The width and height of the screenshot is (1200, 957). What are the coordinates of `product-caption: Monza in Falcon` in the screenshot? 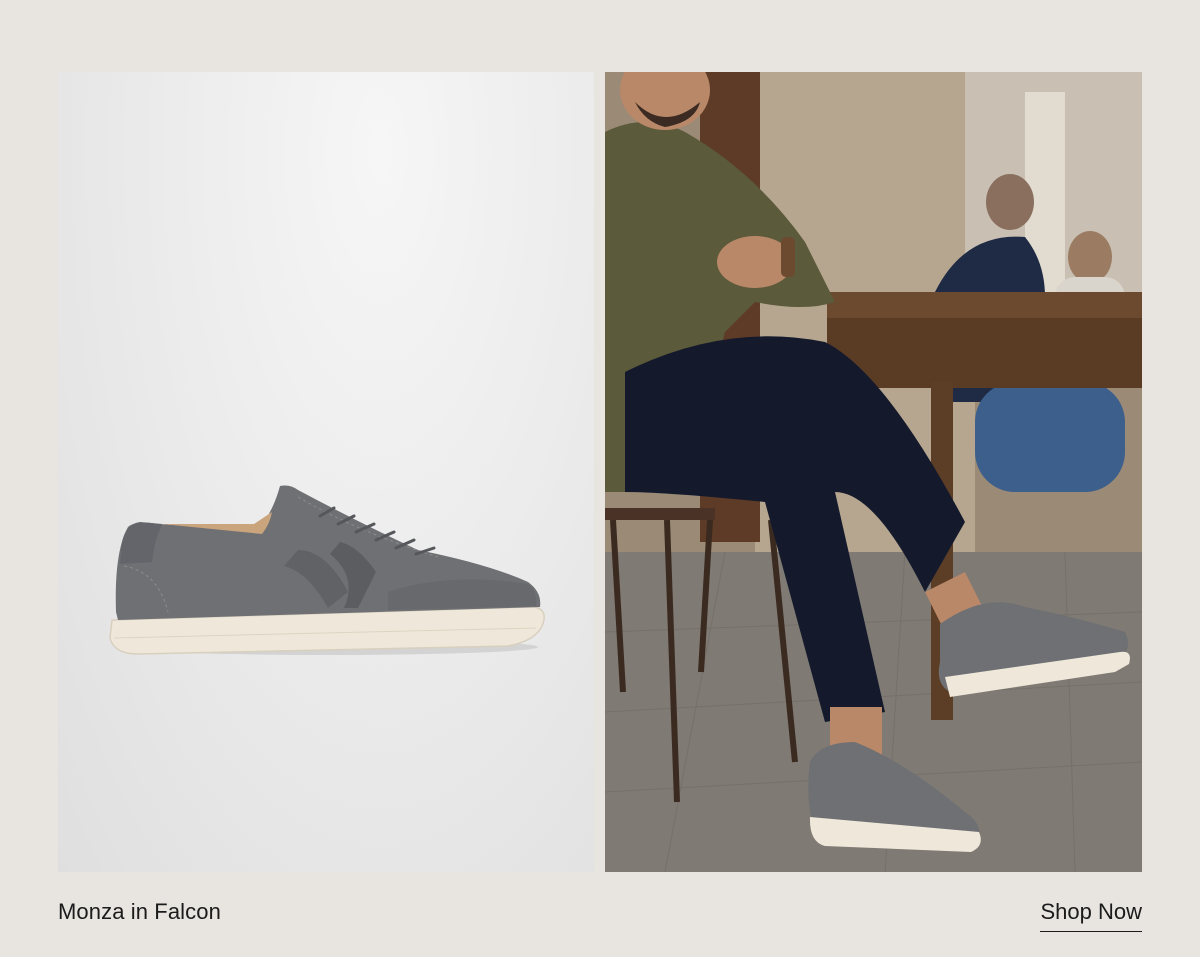 It's located at (139, 911).